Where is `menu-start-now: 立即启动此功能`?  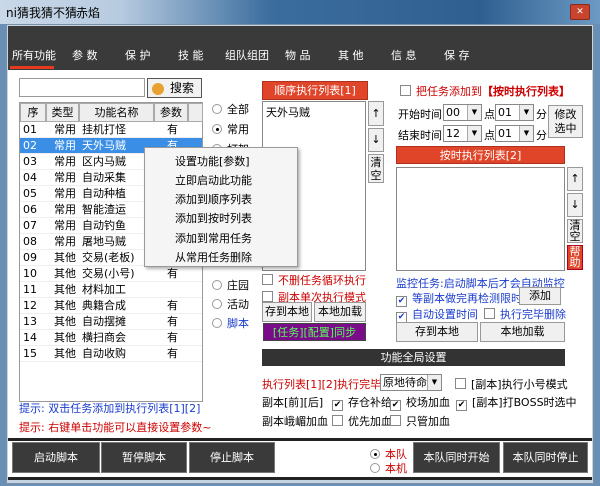 menu-start-now: 立即启动此功能 is located at coordinates (213, 180).